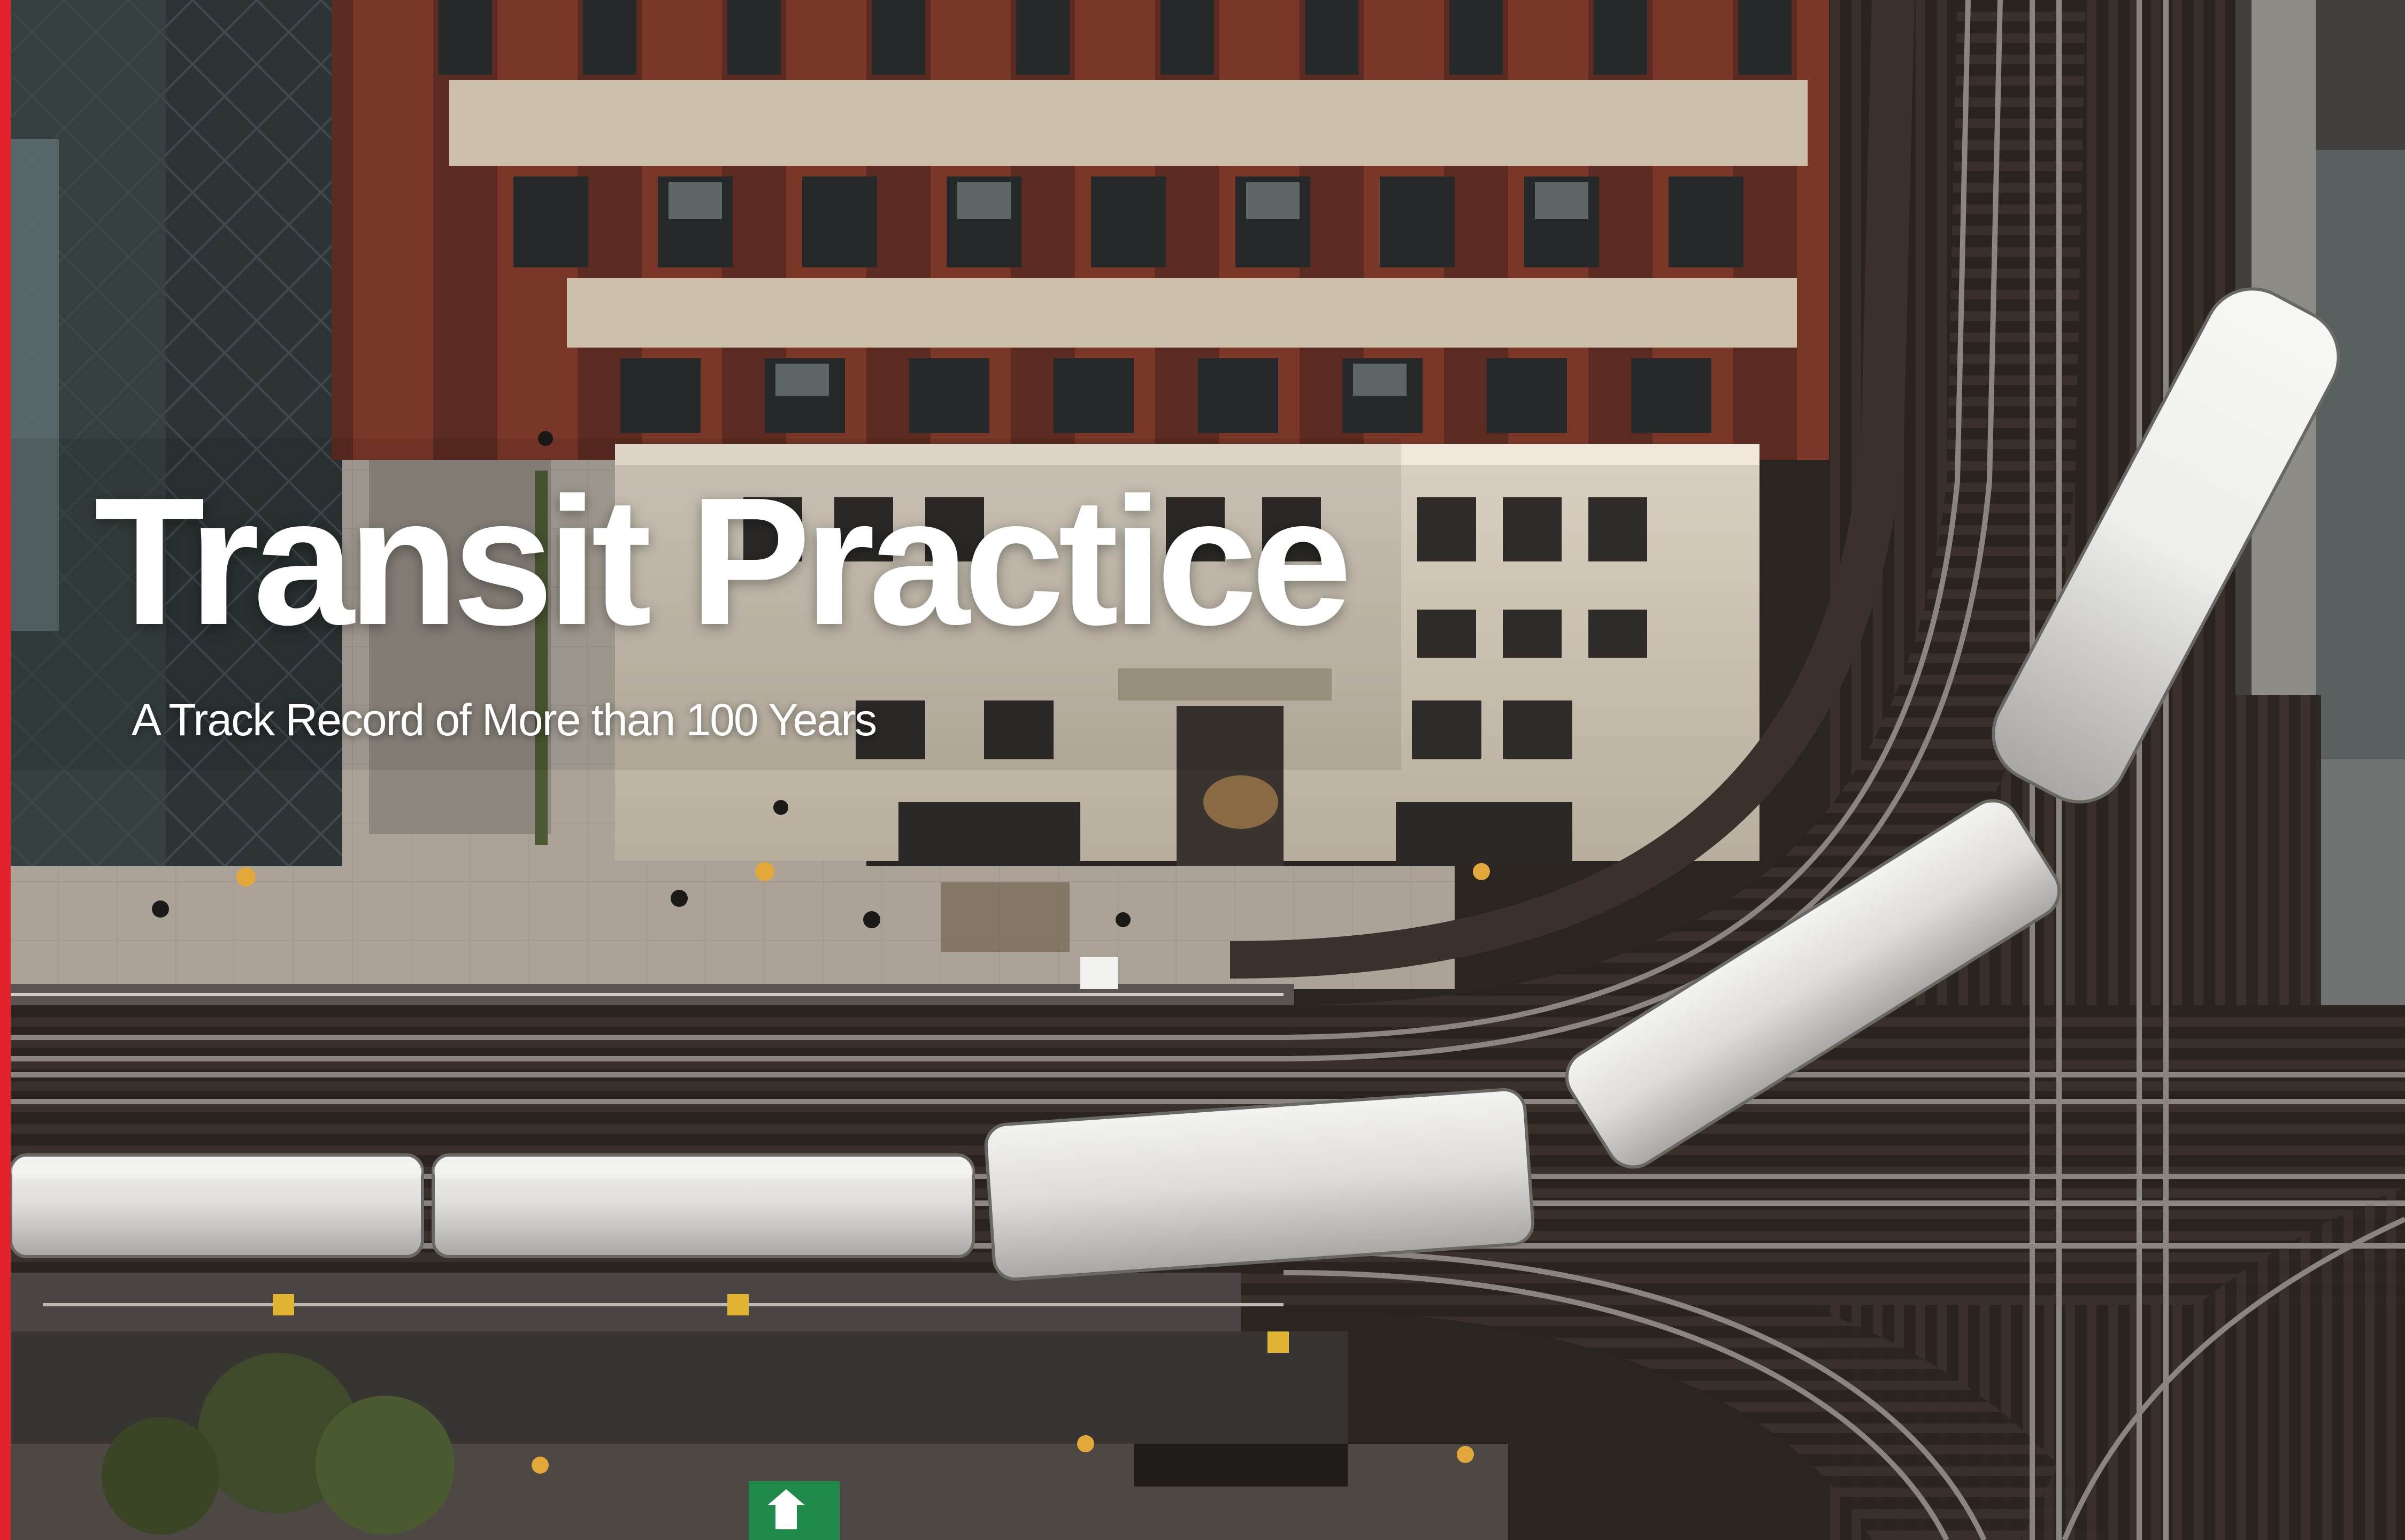 The width and height of the screenshot is (2405, 1540). Describe the element at coordinates (504, 720) in the screenshot. I see `page-subtitle: A Track Record of More than 100 Years` at that location.